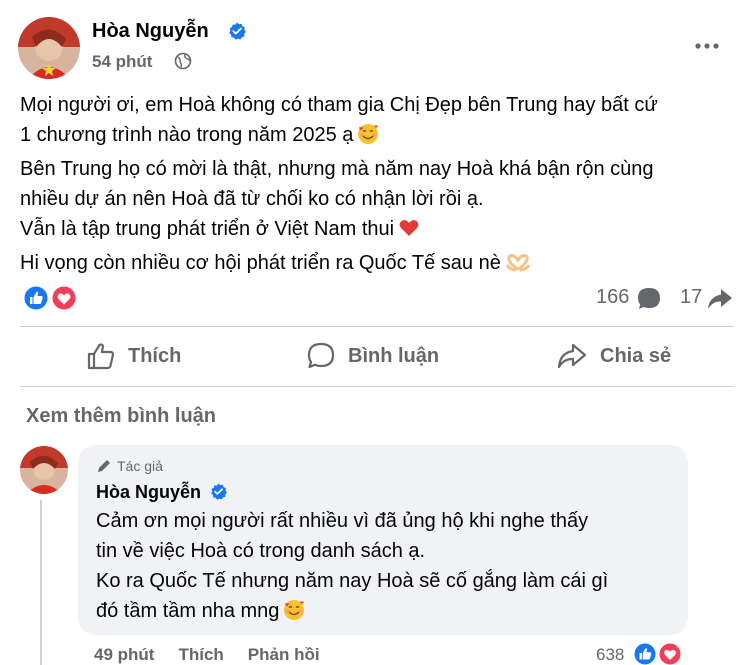 Image resolution: width=748 pixels, height=665 pixels. I want to click on thumbs-up-icon, so click(101, 356).